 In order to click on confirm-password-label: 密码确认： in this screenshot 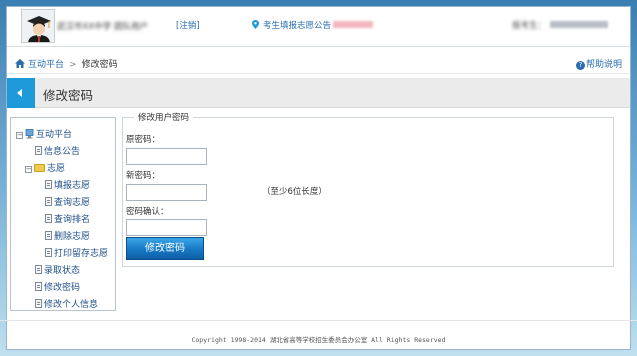, I will do `click(147, 212)`.